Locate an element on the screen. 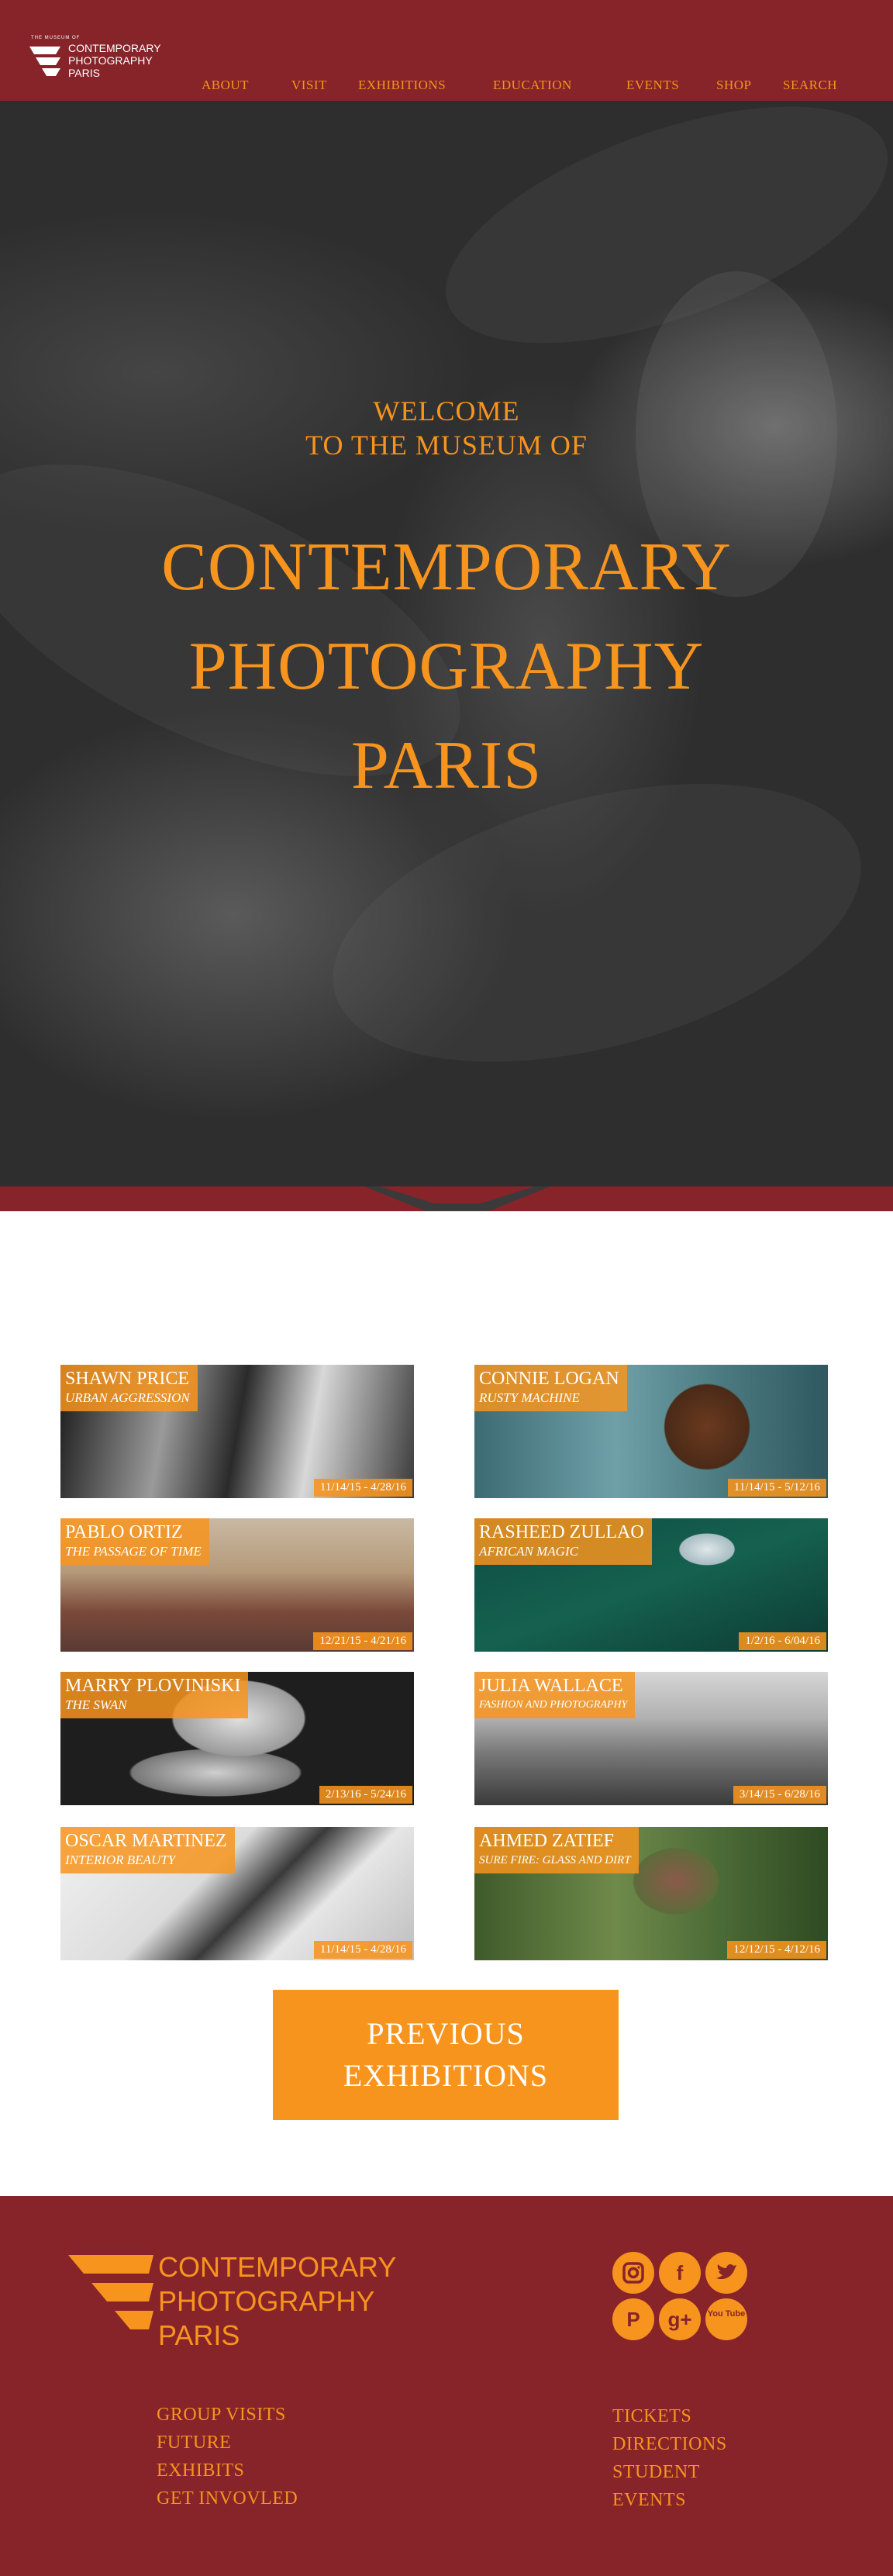 The image size is (893, 2576). exhibition-title: THE PASSAGE OF TIME is located at coordinates (133, 1551).